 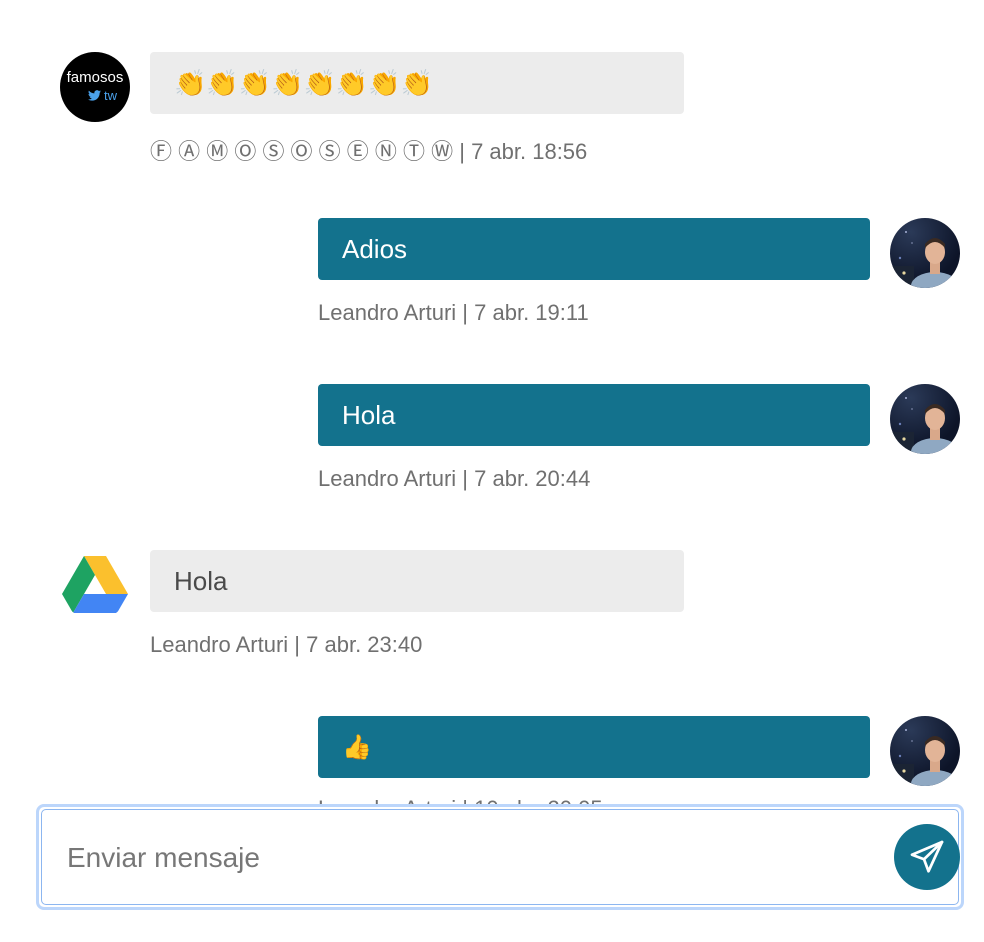 What do you see at coordinates (453, 312) in the screenshot?
I see `message-meta: Leandro Arturi | 7 abr. 19:11` at bounding box center [453, 312].